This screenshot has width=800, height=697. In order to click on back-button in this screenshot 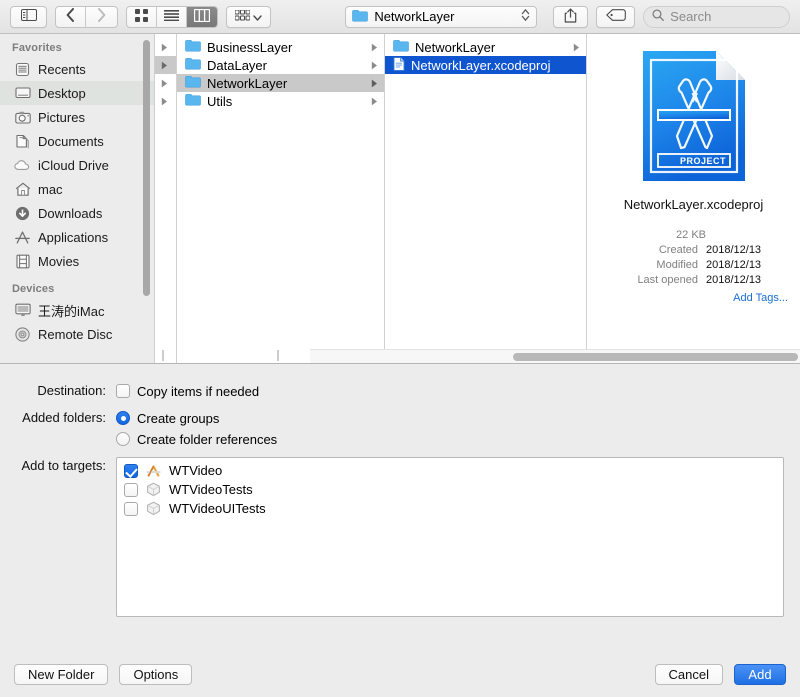, I will do `click(71, 16)`.